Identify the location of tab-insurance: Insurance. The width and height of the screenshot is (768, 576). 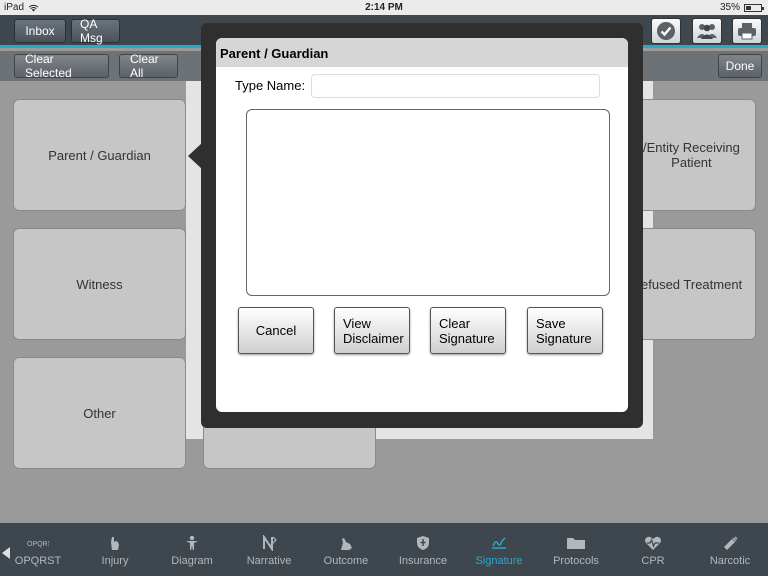
(423, 547).